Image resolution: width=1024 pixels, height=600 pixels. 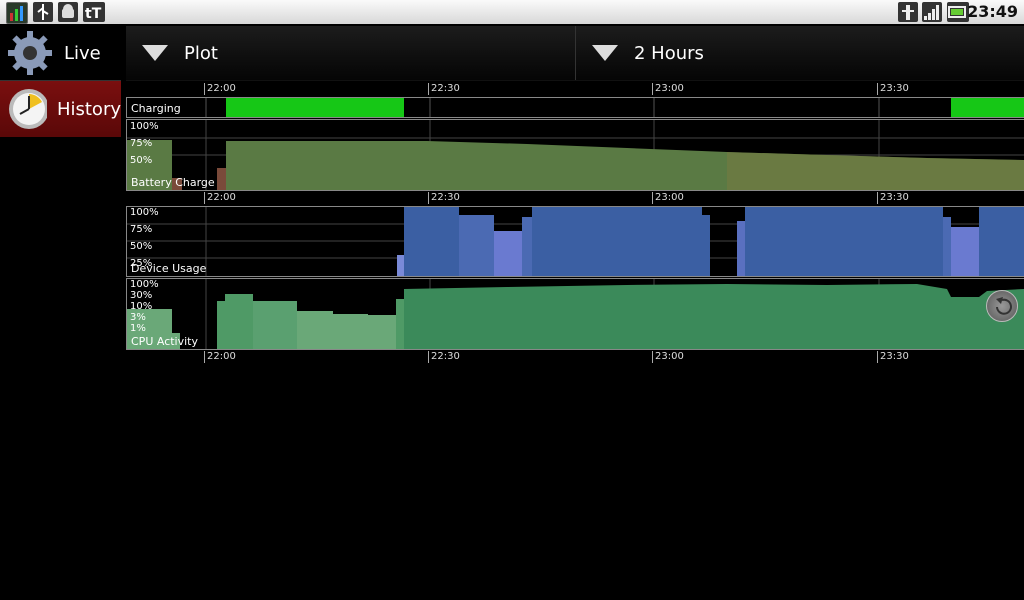 I want to click on status-bar: tT 23:49, so click(x=512, y=12).